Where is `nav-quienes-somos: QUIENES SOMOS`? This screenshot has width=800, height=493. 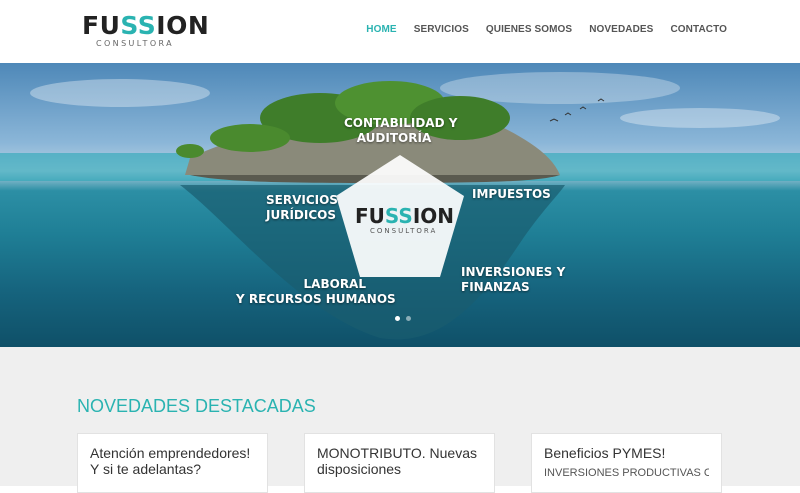 nav-quienes-somos: QUIENES SOMOS is located at coordinates (529, 29).